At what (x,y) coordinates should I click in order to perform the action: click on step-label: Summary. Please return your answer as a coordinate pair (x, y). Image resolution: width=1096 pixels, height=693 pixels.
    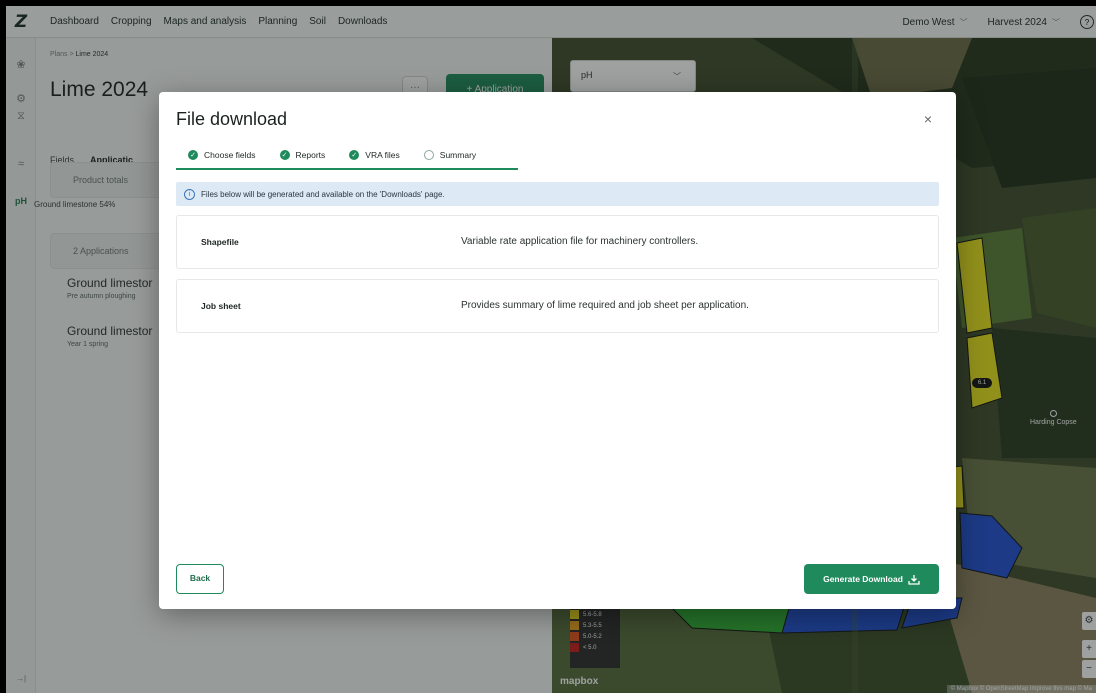
    Looking at the image, I should click on (458, 155).